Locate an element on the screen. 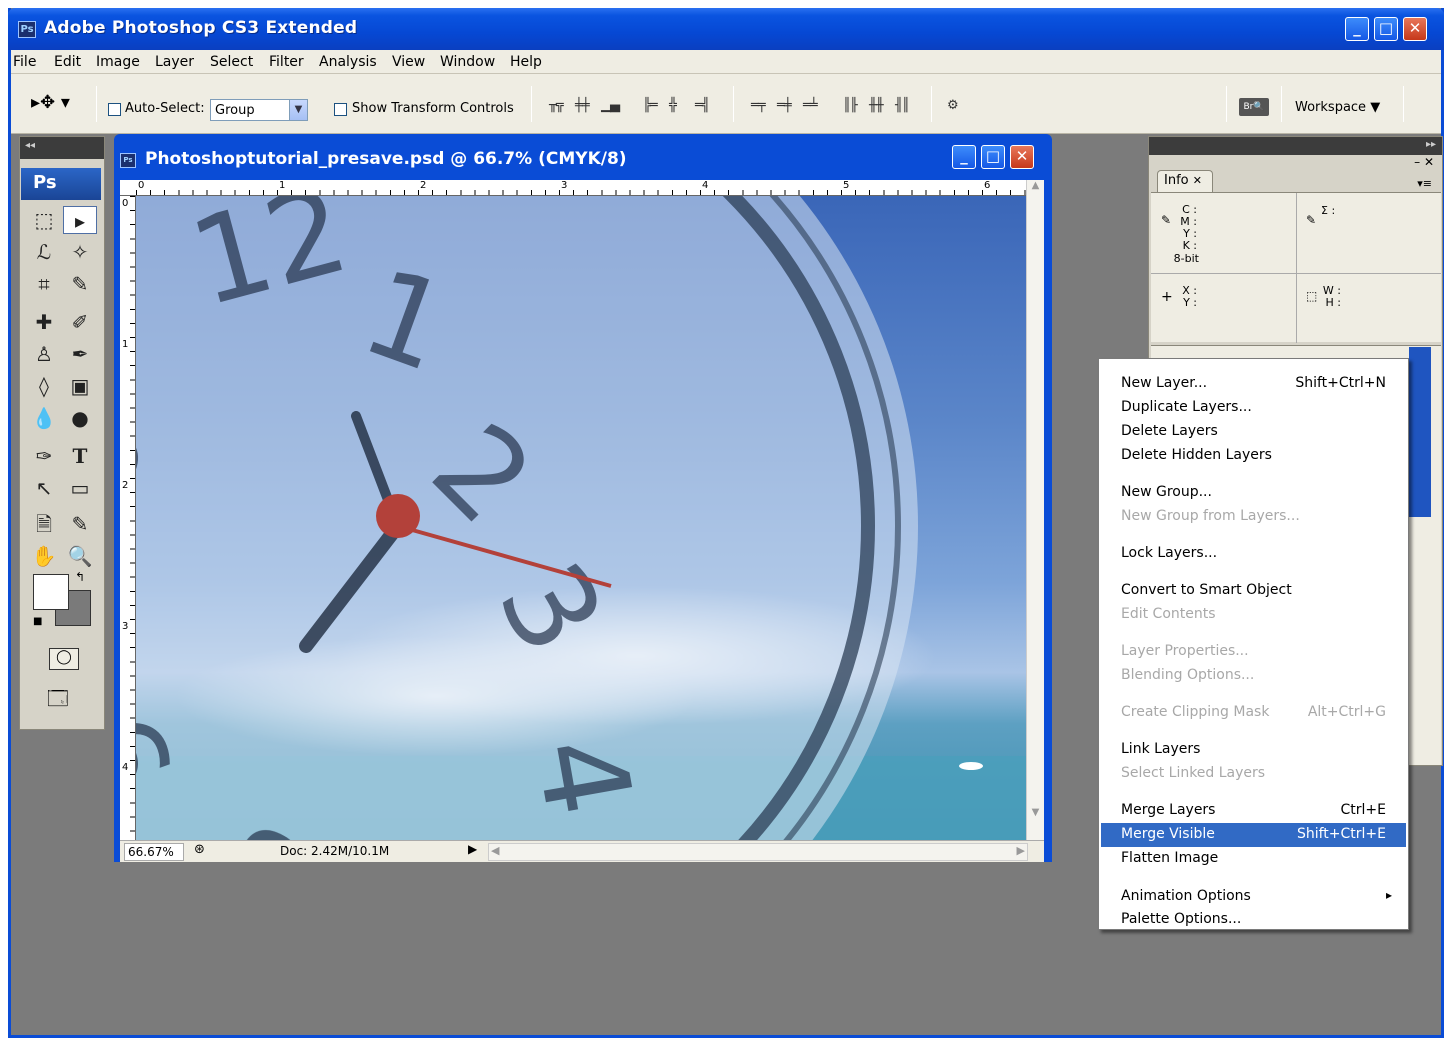 This screenshot has height=1038, width=1446. menu-layer: Layer is located at coordinates (174, 62).